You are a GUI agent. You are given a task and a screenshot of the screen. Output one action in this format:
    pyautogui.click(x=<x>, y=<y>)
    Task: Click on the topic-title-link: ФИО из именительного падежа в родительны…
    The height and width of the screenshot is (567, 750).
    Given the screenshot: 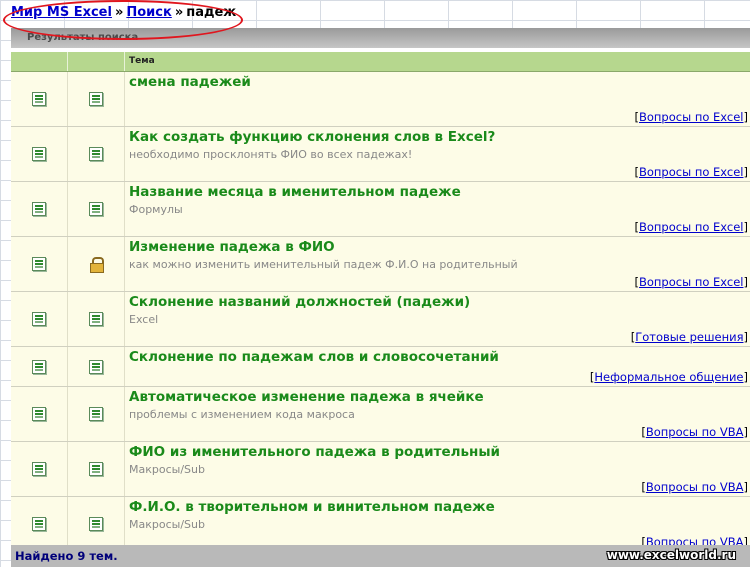 What is the action you would take?
    pyautogui.click(x=437, y=452)
    